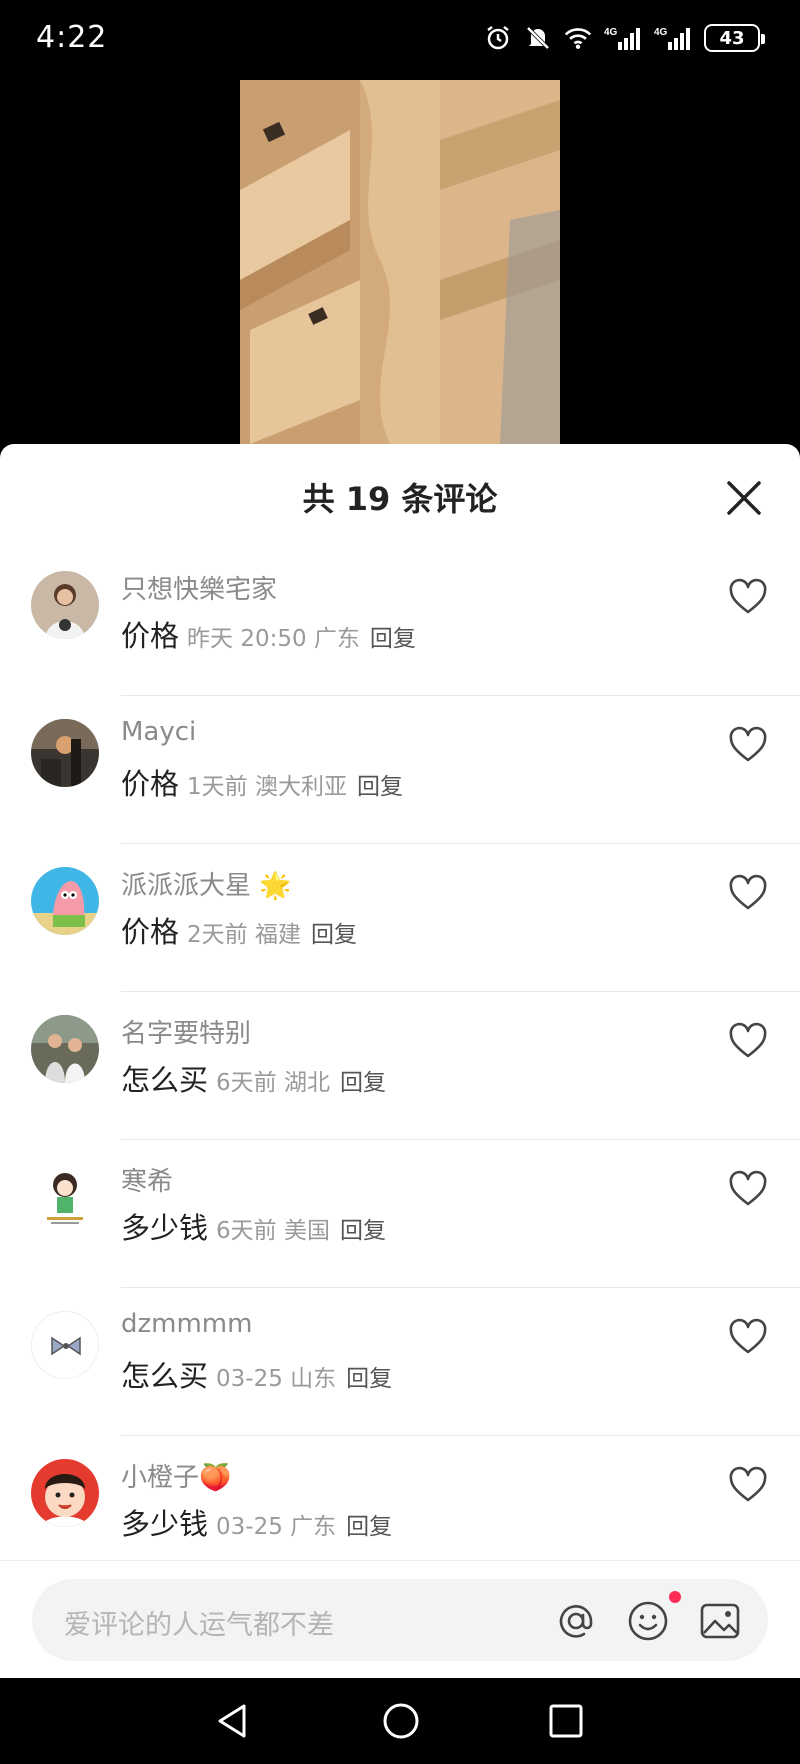  Describe the element at coordinates (566, 1721) in the screenshot. I see `recents-icon` at that location.